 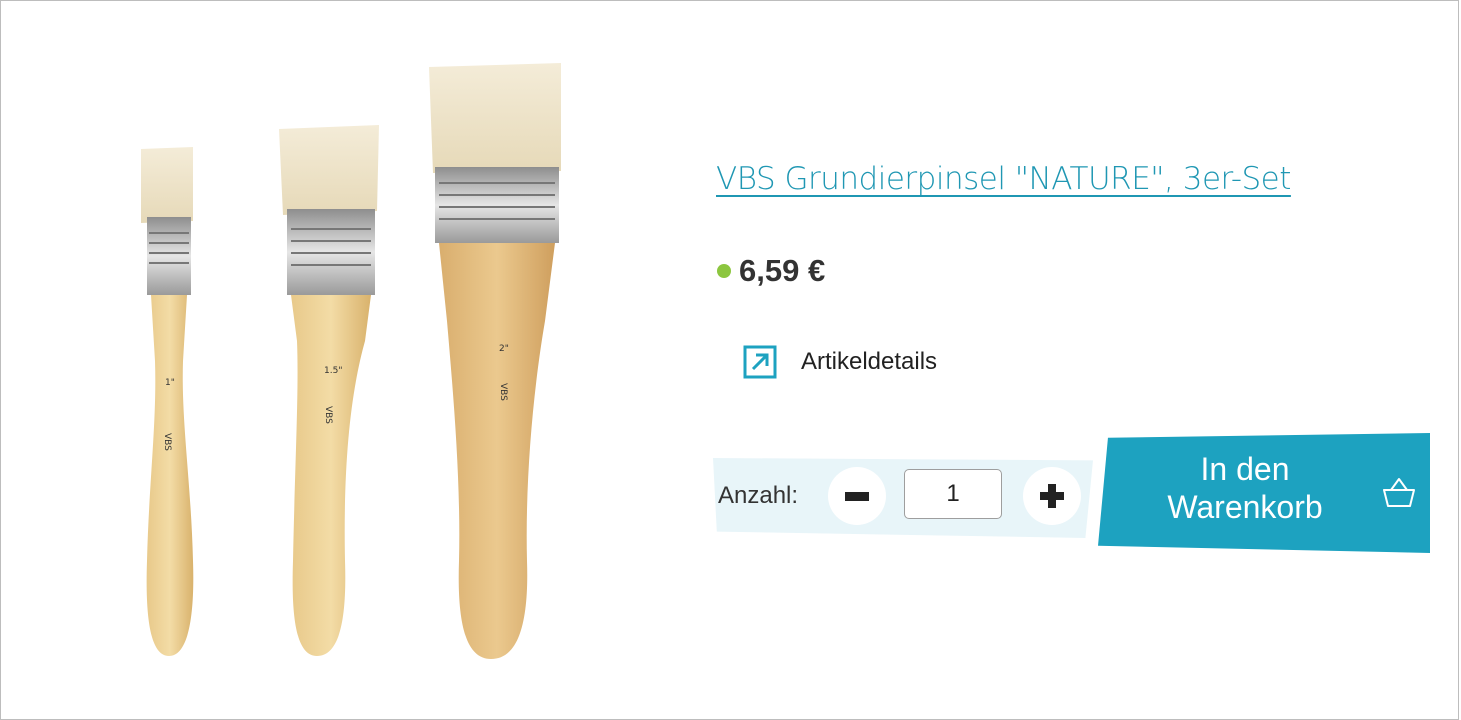 I want to click on plus-icon, so click(x=1052, y=496).